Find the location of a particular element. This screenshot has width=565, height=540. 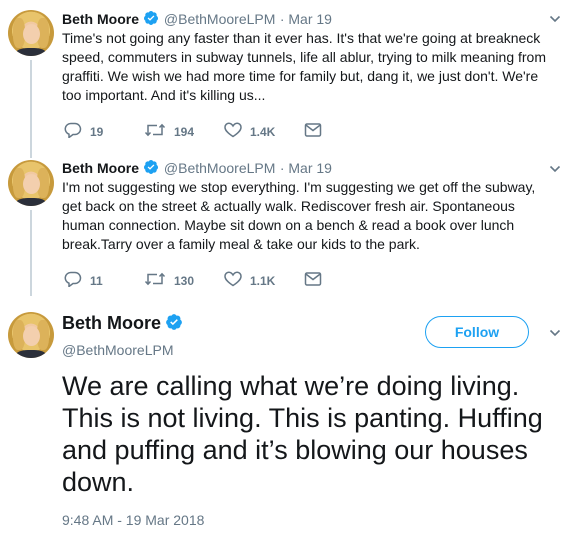

retweet-button: 130 is located at coordinates (169, 280).